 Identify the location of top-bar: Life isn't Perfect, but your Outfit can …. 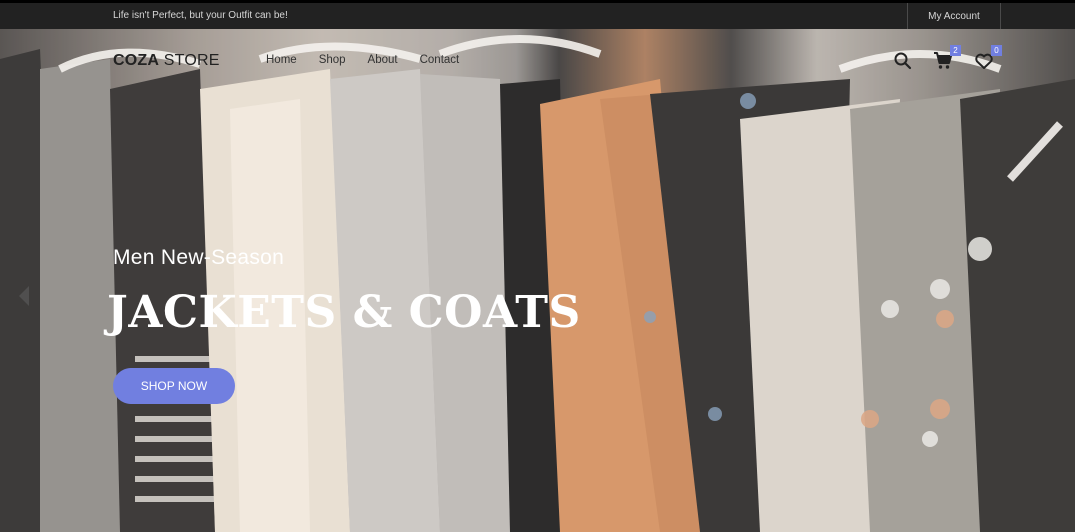
(537, 16).